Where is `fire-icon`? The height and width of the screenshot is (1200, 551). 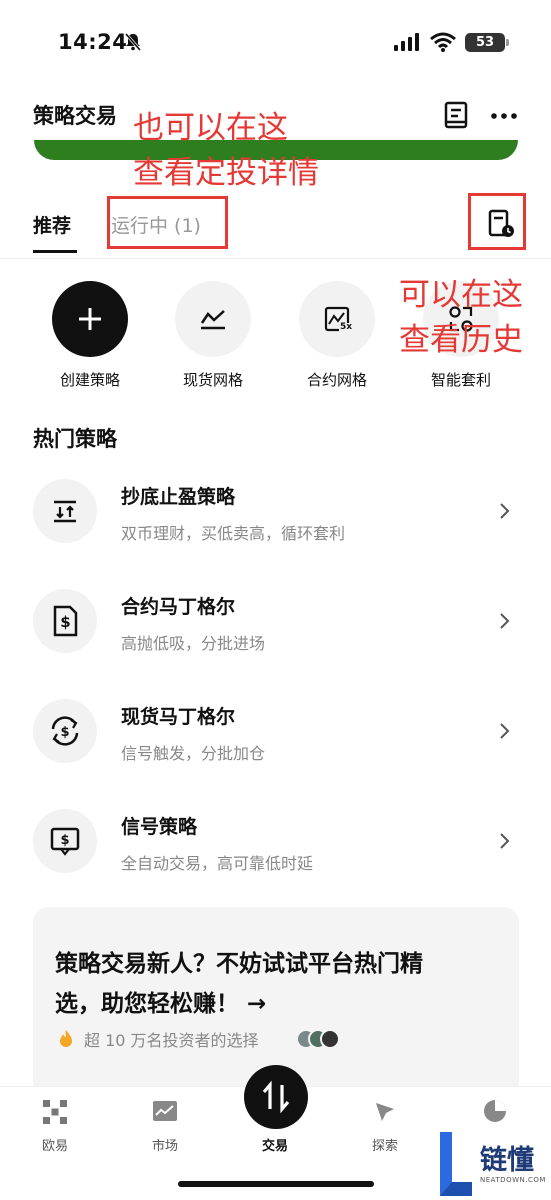
fire-icon is located at coordinates (66, 1038).